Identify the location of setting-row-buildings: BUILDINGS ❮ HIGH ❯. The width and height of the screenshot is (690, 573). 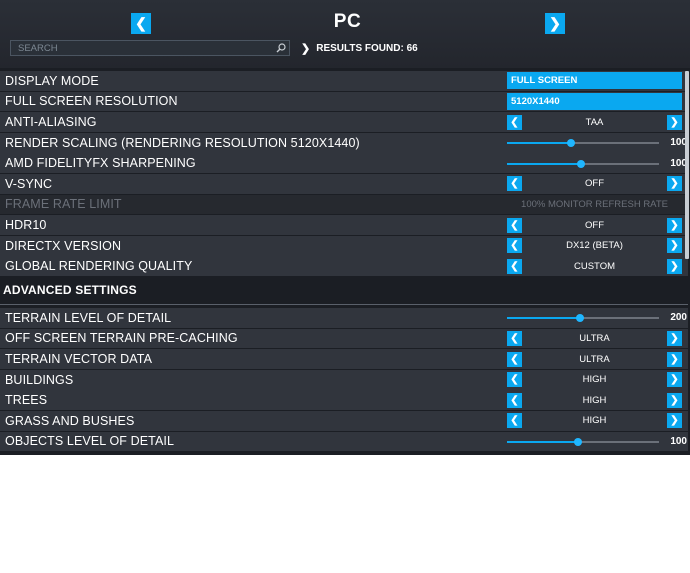
(344, 379).